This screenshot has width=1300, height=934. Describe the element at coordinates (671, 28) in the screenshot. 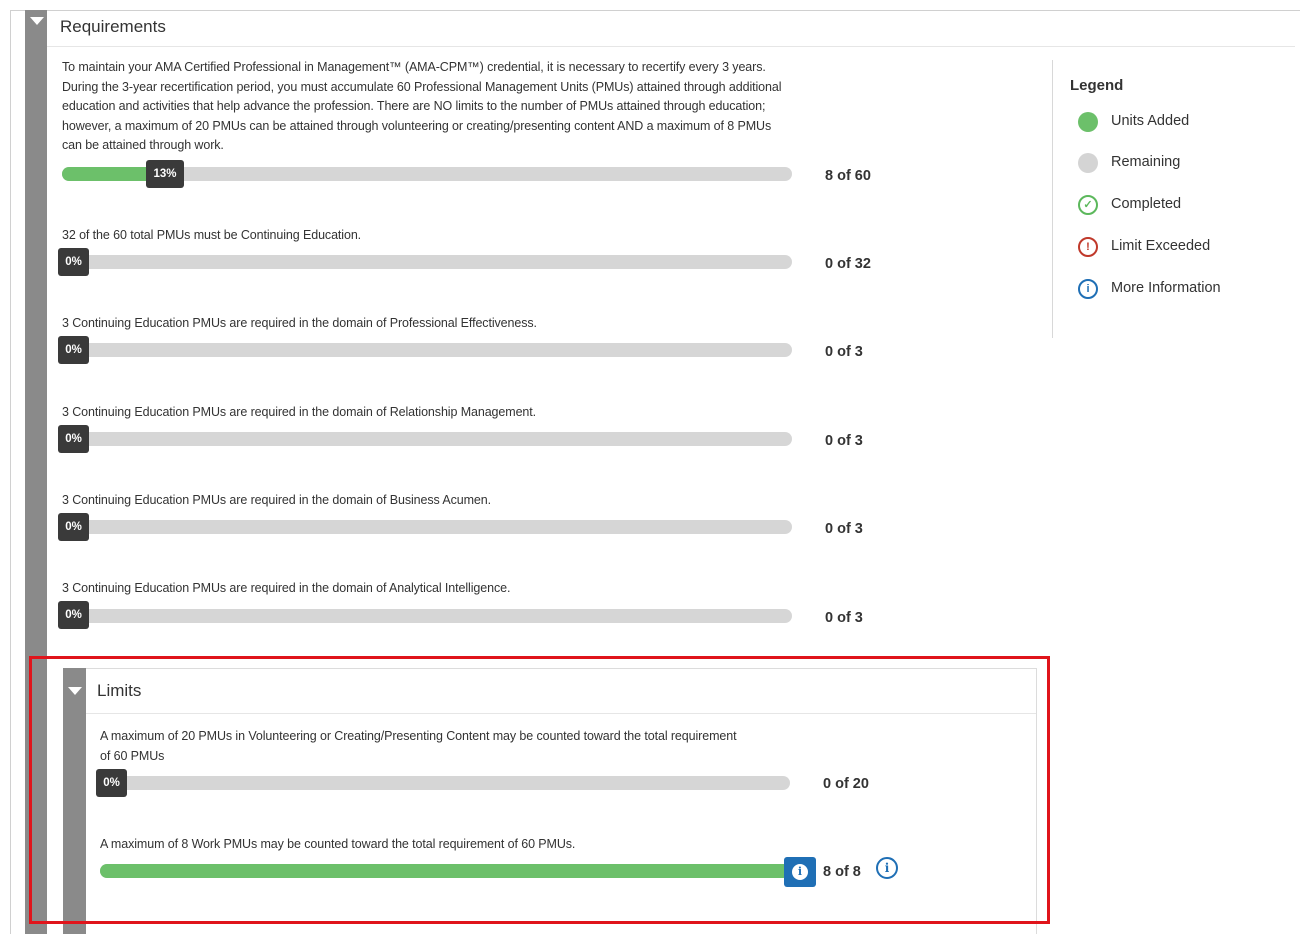

I see `requirements-header: Requirements` at that location.